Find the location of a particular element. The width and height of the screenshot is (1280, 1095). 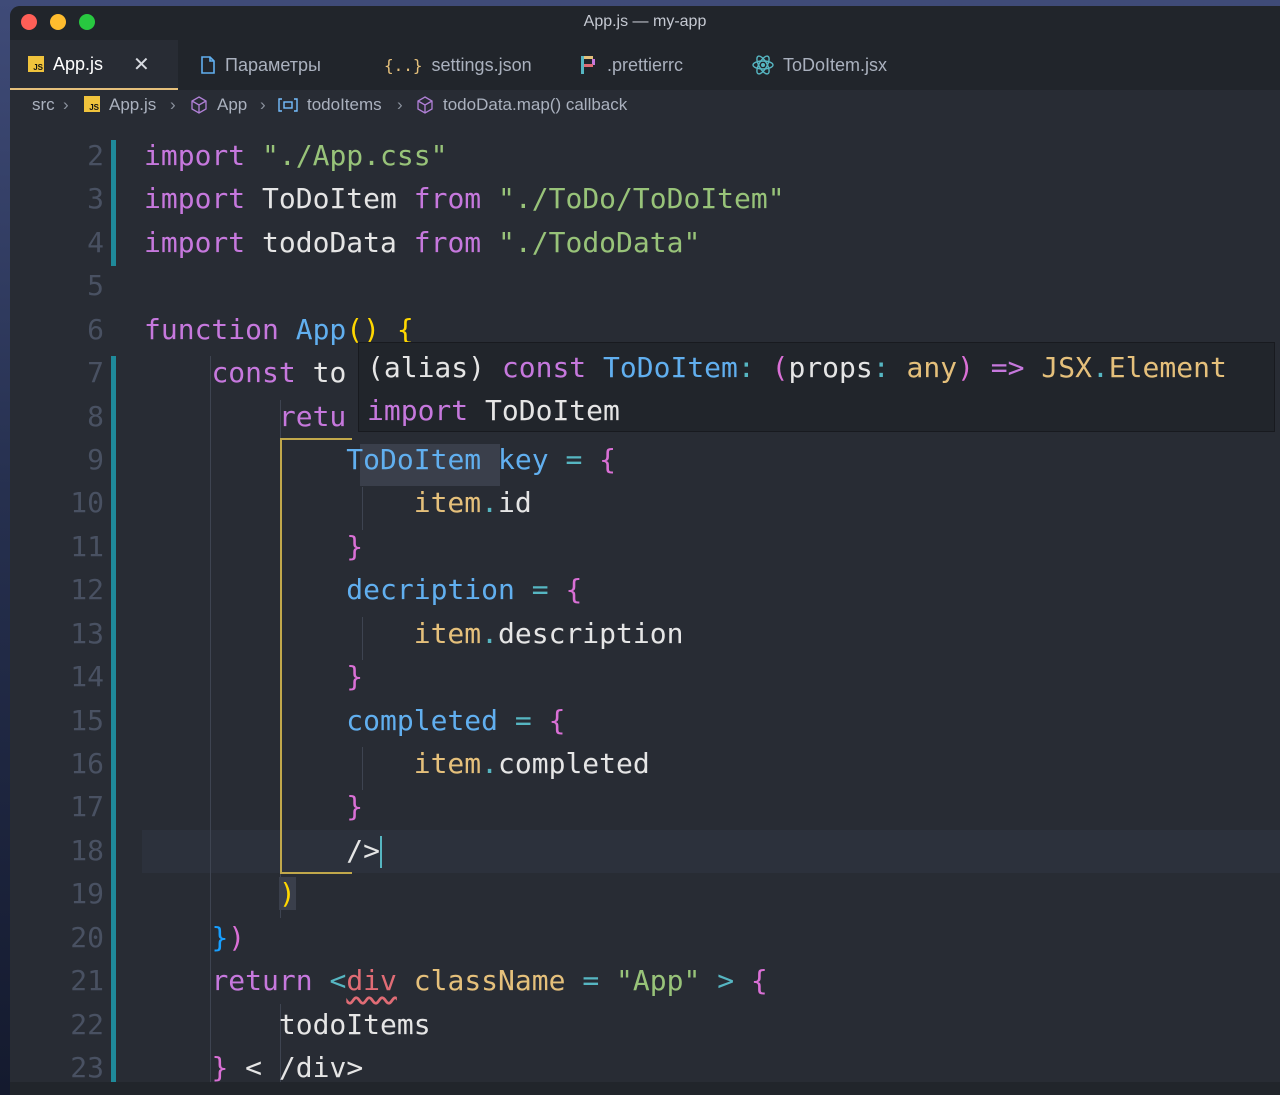

keyword: function is located at coordinates (211, 329).